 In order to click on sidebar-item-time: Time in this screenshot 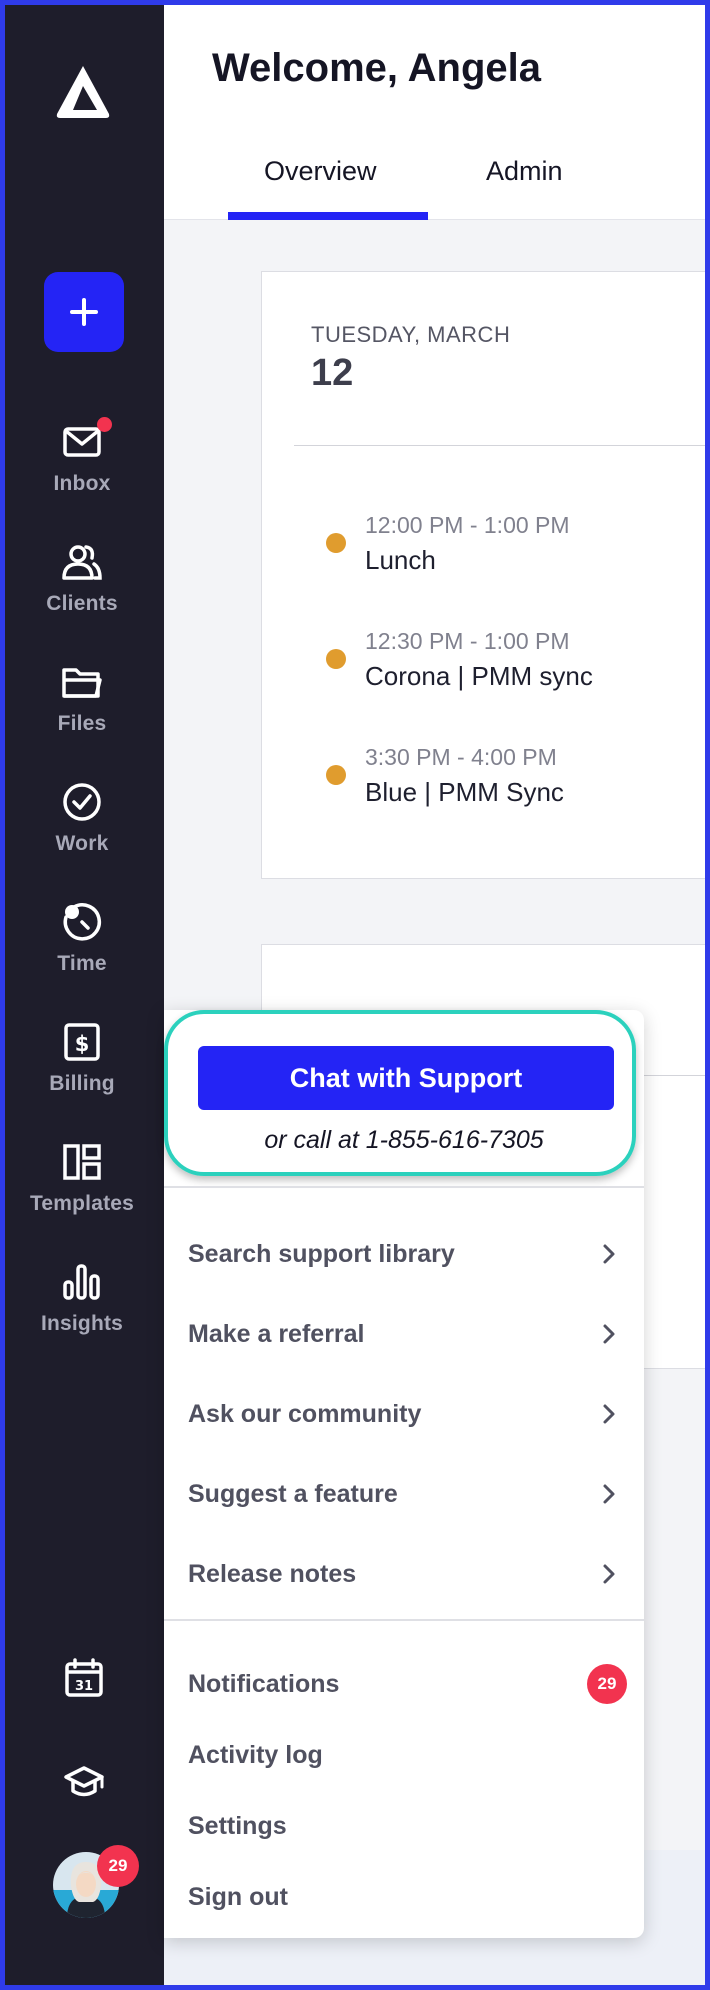, I will do `click(82, 938)`.